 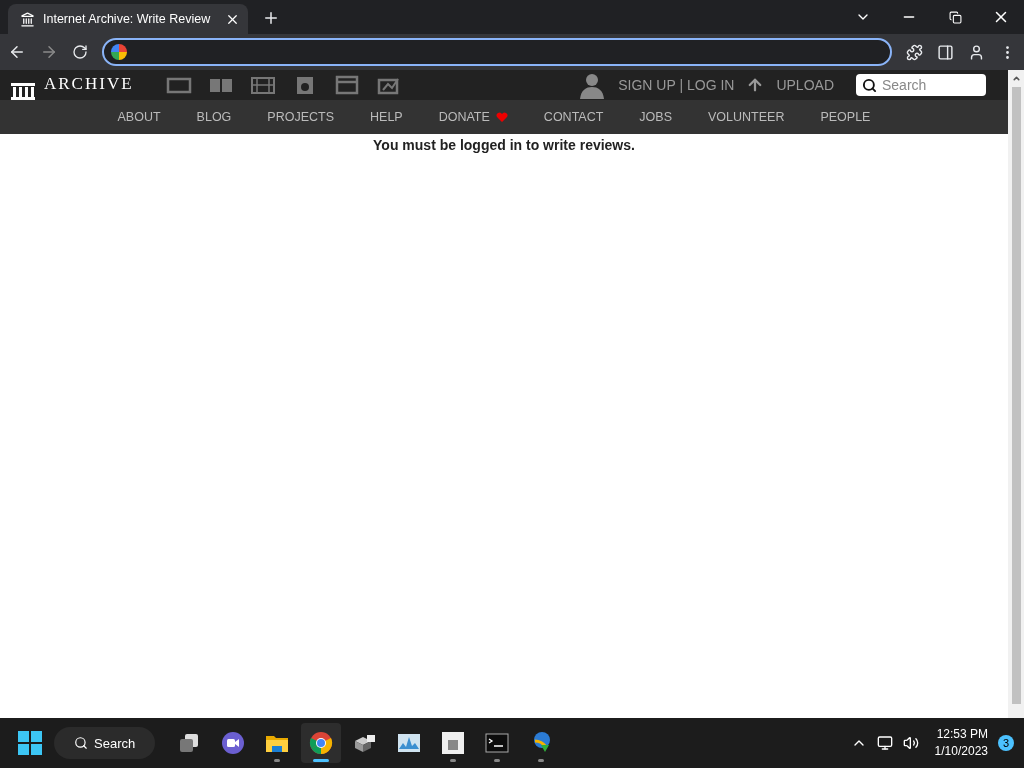 I want to click on scrollbar, so click(x=1016, y=394).